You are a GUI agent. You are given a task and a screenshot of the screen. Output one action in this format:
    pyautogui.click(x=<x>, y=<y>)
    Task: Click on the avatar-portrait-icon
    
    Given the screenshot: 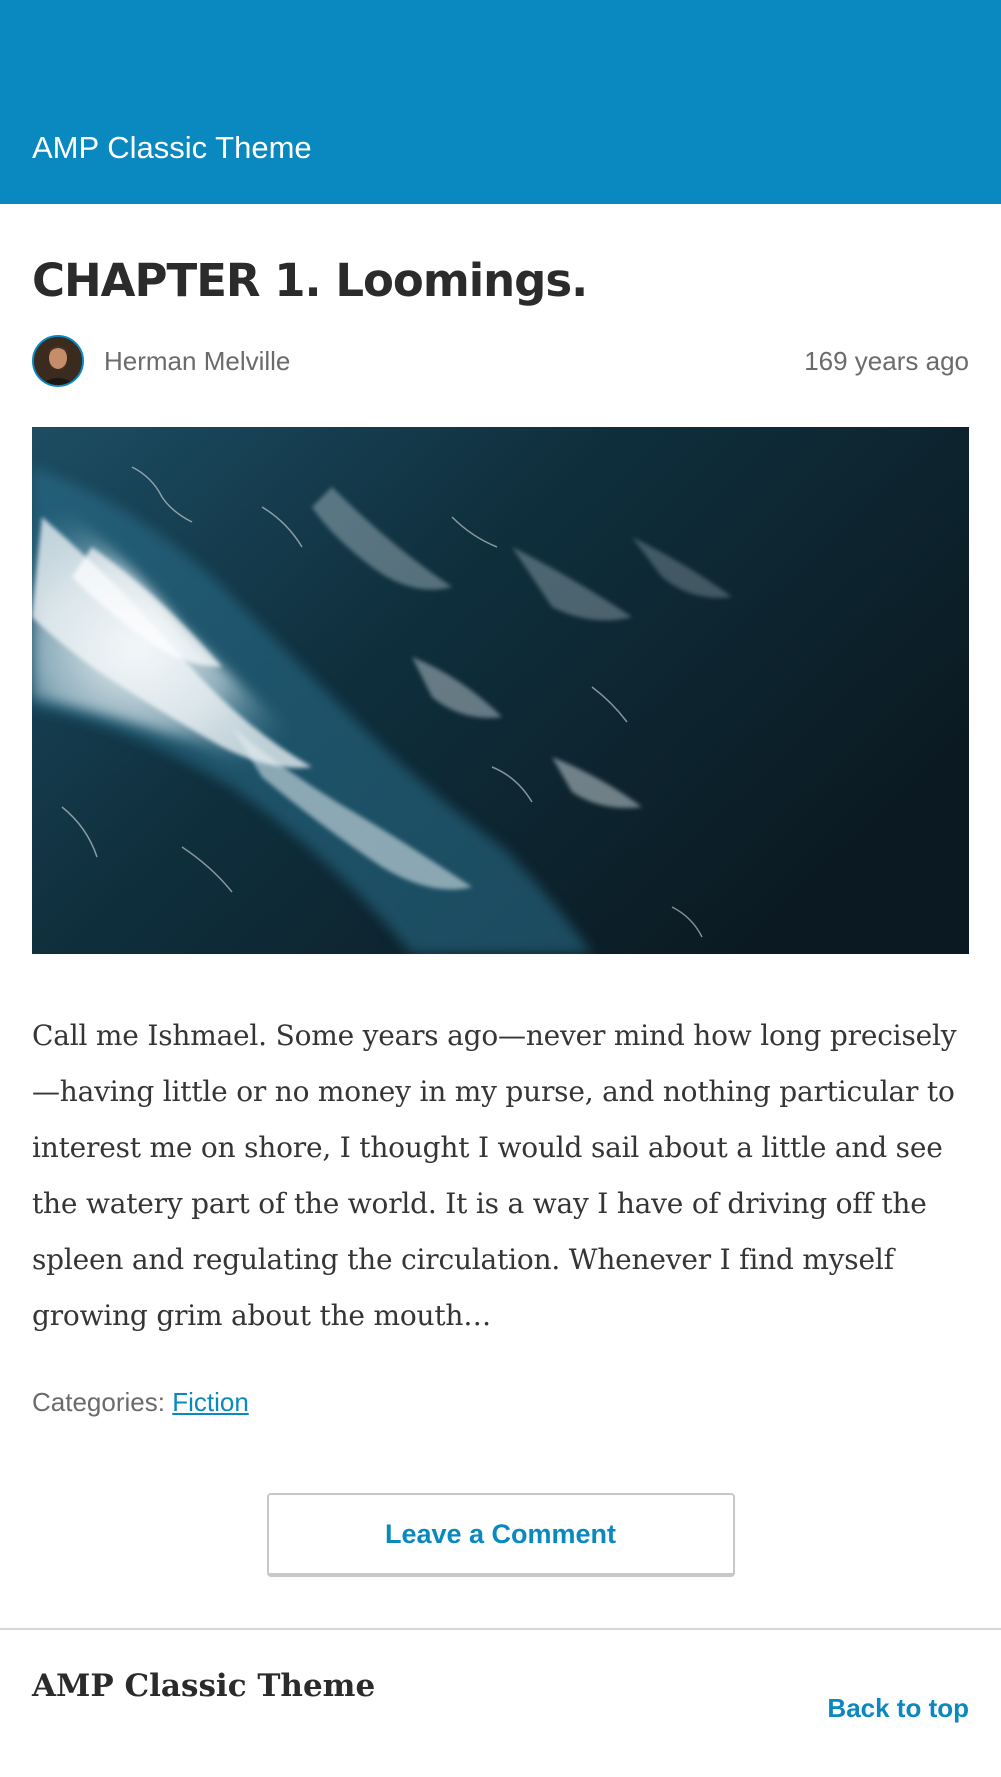 What is the action you would take?
    pyautogui.click(x=58, y=361)
    